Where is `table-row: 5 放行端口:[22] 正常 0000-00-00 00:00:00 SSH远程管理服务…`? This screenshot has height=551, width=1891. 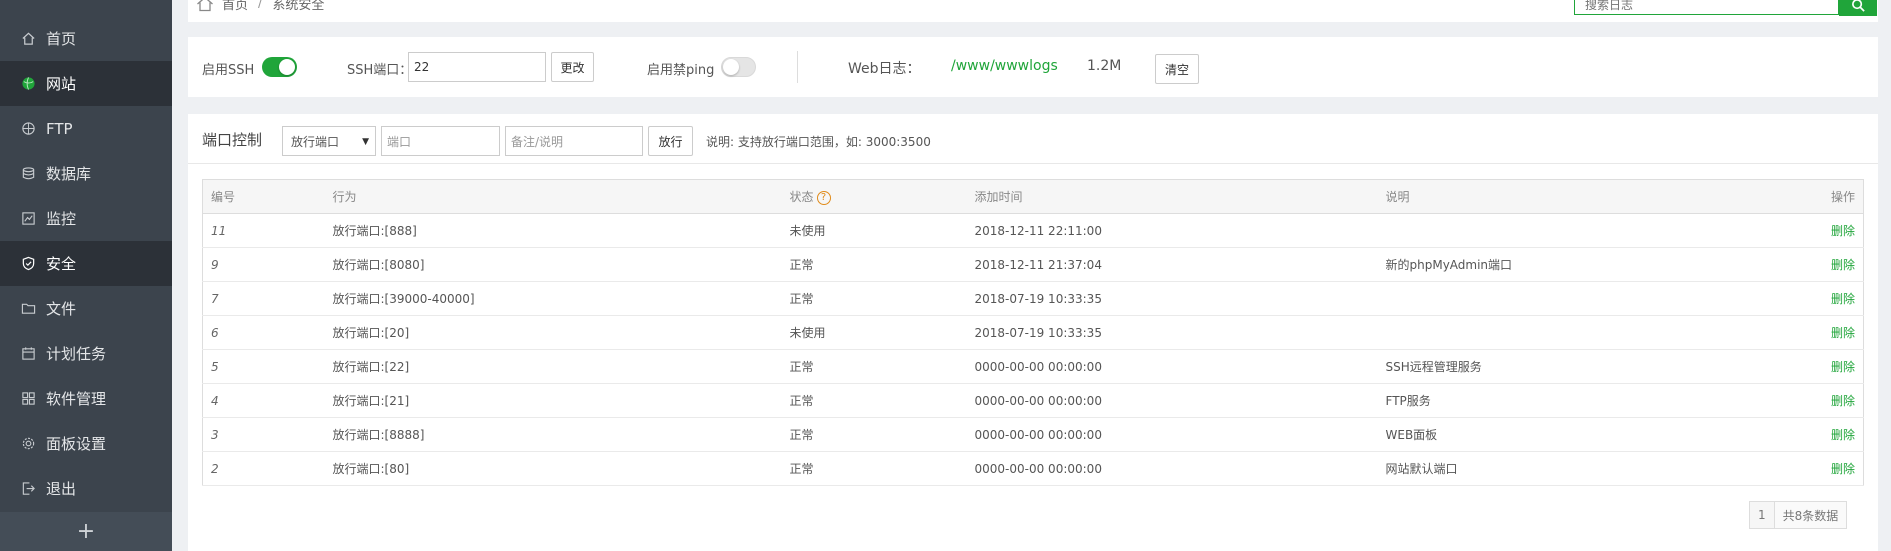 table-row: 5 放行端口:[22] 正常 0000-00-00 00:00:00 SSH远程管理服务… is located at coordinates (1033, 366).